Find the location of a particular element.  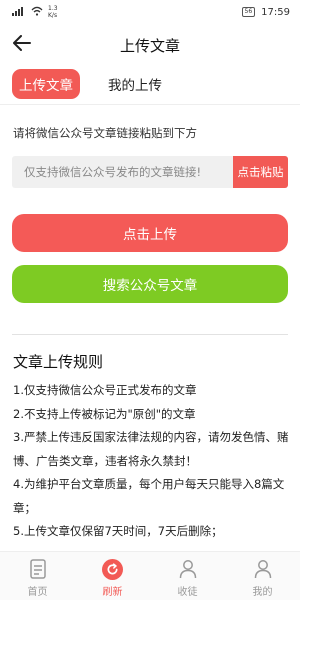

bottom-tab-bar: 首页 刷新 收徒 我的 is located at coordinates (150, 575).